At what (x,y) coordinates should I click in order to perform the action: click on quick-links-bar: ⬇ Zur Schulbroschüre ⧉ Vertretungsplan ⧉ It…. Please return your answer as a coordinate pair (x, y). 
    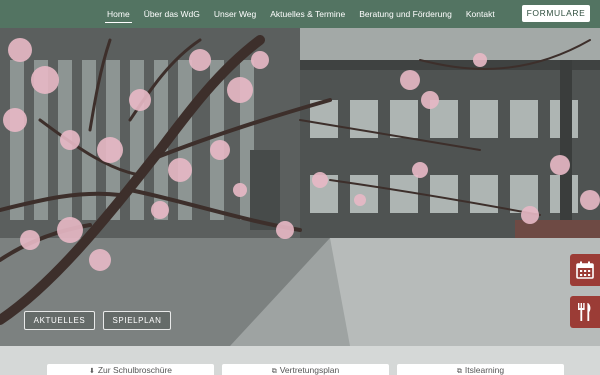
    Looking at the image, I should click on (300, 360).